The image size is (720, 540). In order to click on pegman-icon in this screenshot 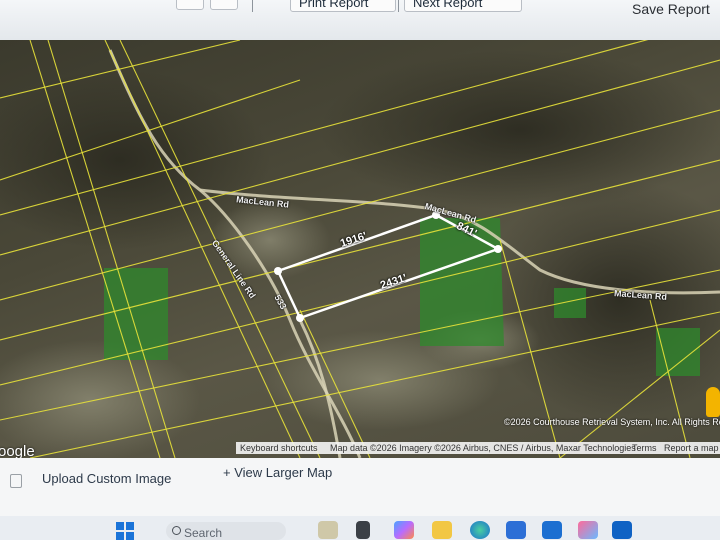, I will do `click(713, 402)`.